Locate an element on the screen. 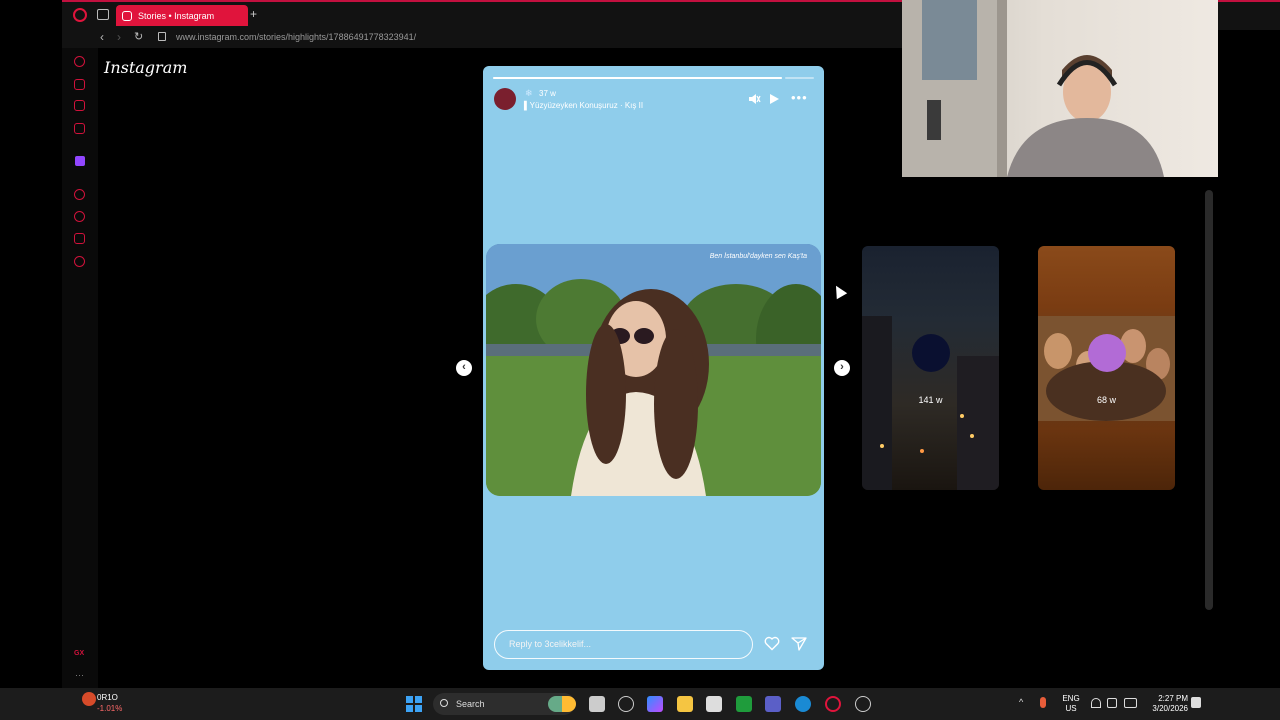  microphone-icon is located at coordinates (1043, 702).